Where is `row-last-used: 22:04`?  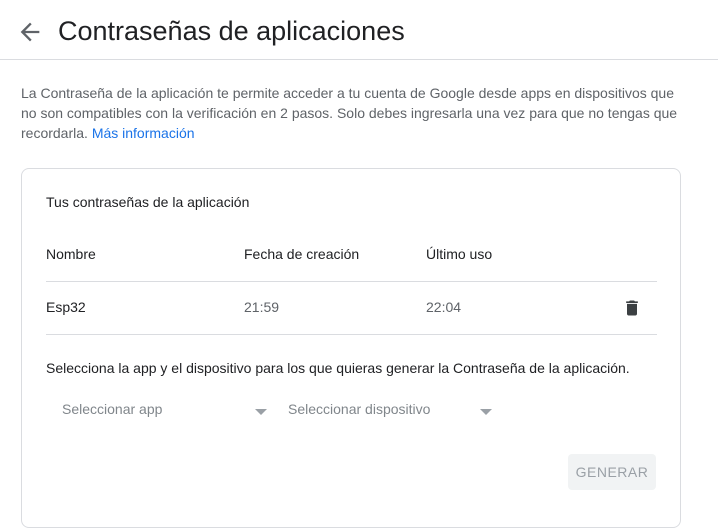 row-last-used: 22:04 is located at coordinates (444, 307).